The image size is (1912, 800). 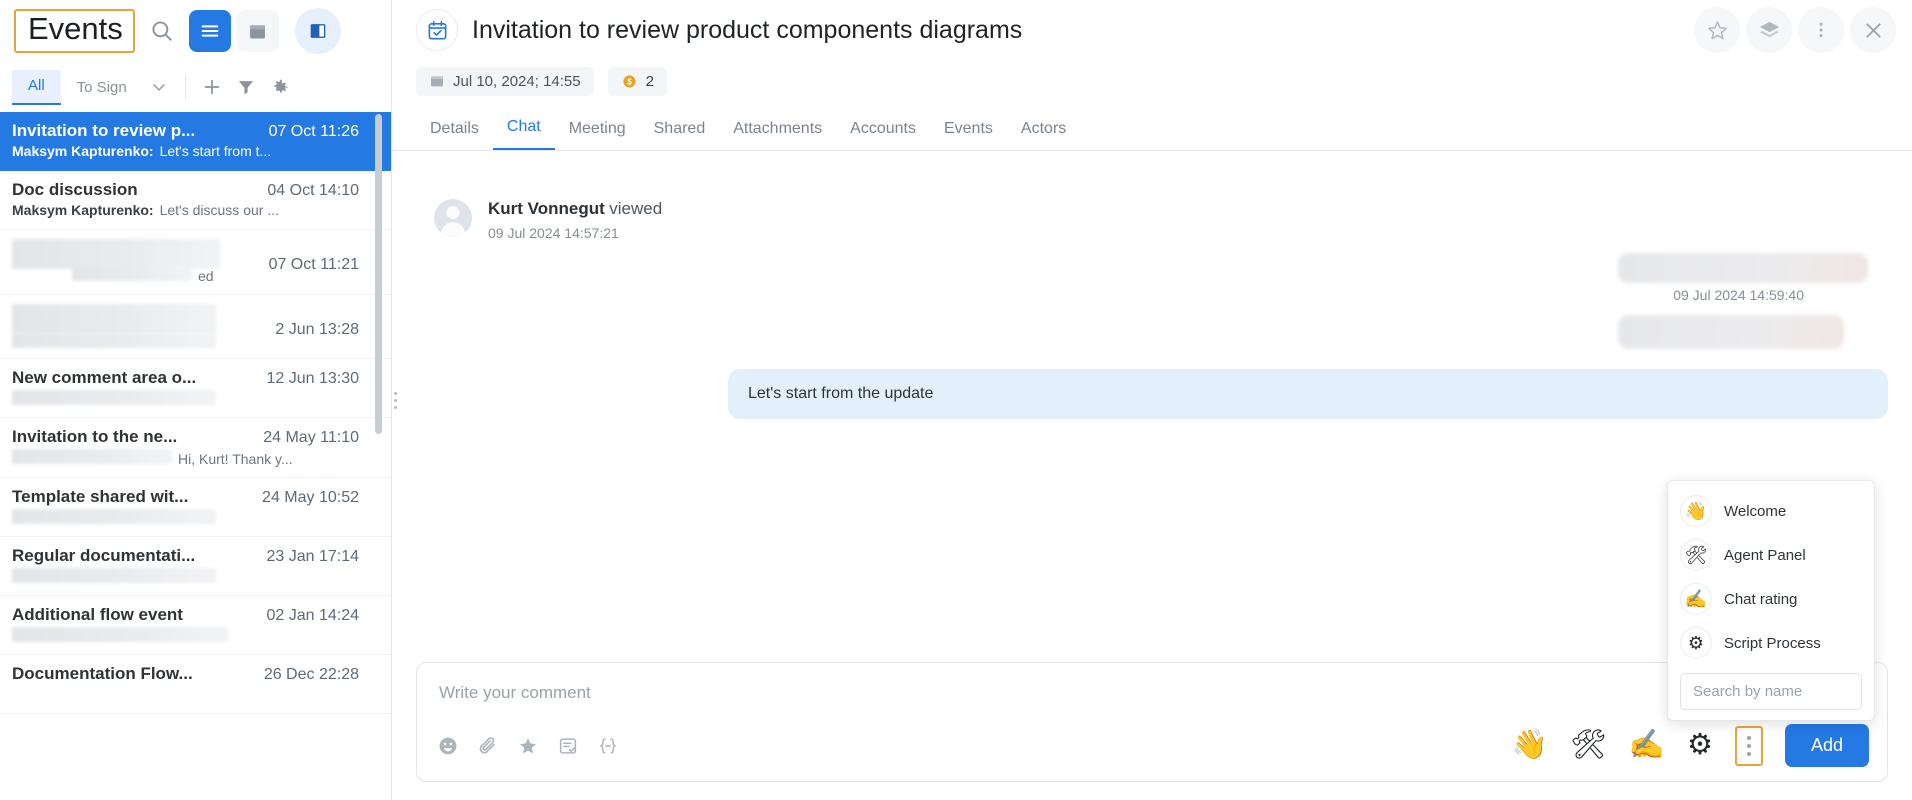 I want to click on coin-count-chip: $ 2, so click(x=637, y=81).